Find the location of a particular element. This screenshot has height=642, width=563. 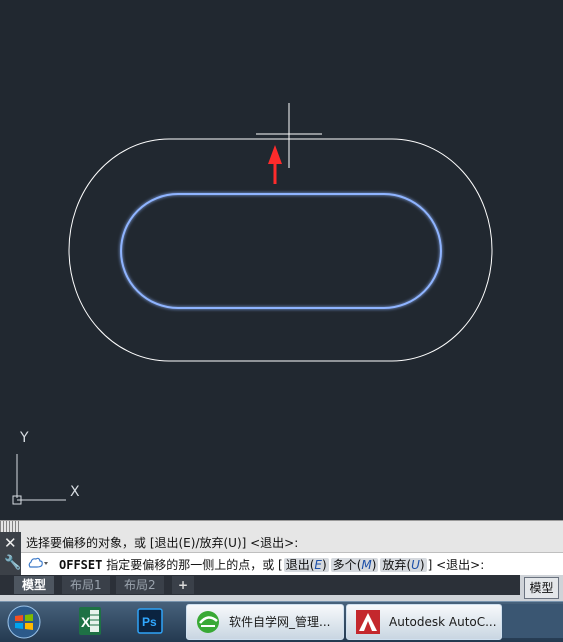

ucs-x-label: X is located at coordinates (75, 492).